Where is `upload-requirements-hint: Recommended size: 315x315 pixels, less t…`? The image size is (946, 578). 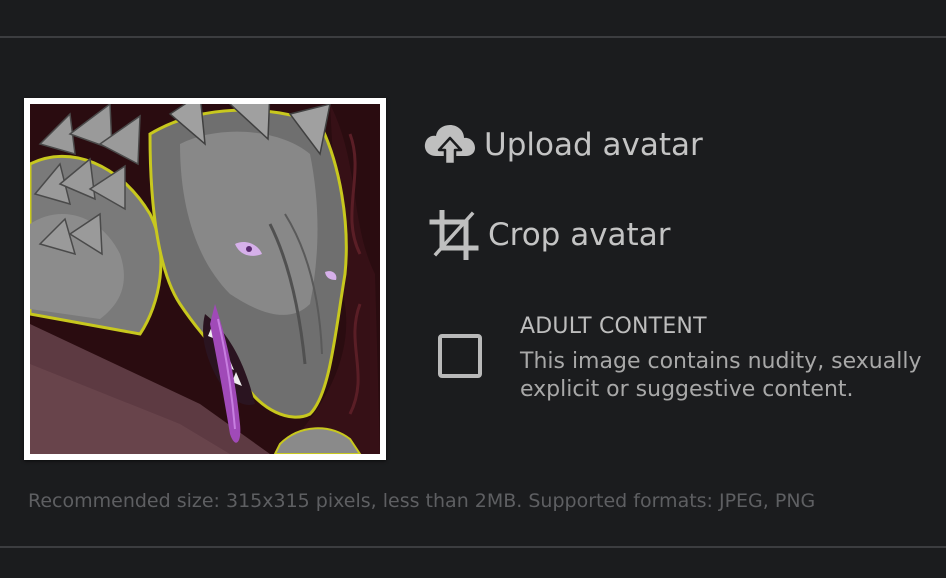 upload-requirements-hint: Recommended size: 315x315 pixels, less t… is located at coordinates (422, 501).